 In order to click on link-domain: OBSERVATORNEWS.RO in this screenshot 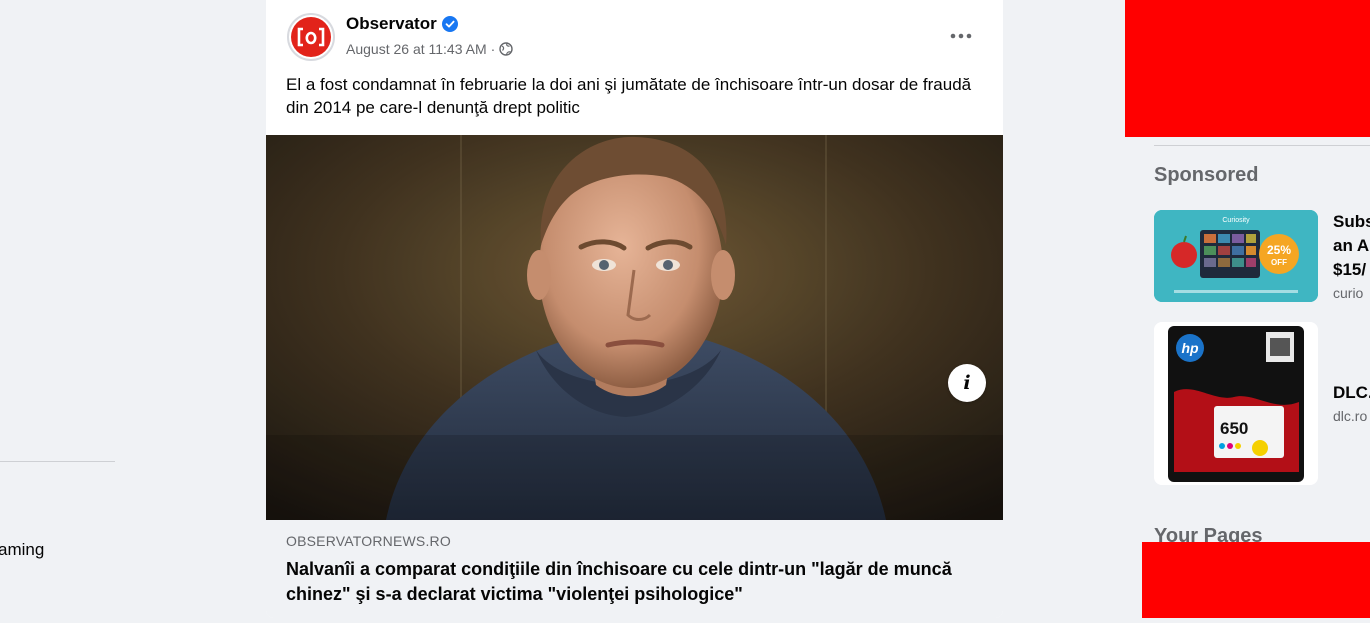, I will do `click(368, 541)`.